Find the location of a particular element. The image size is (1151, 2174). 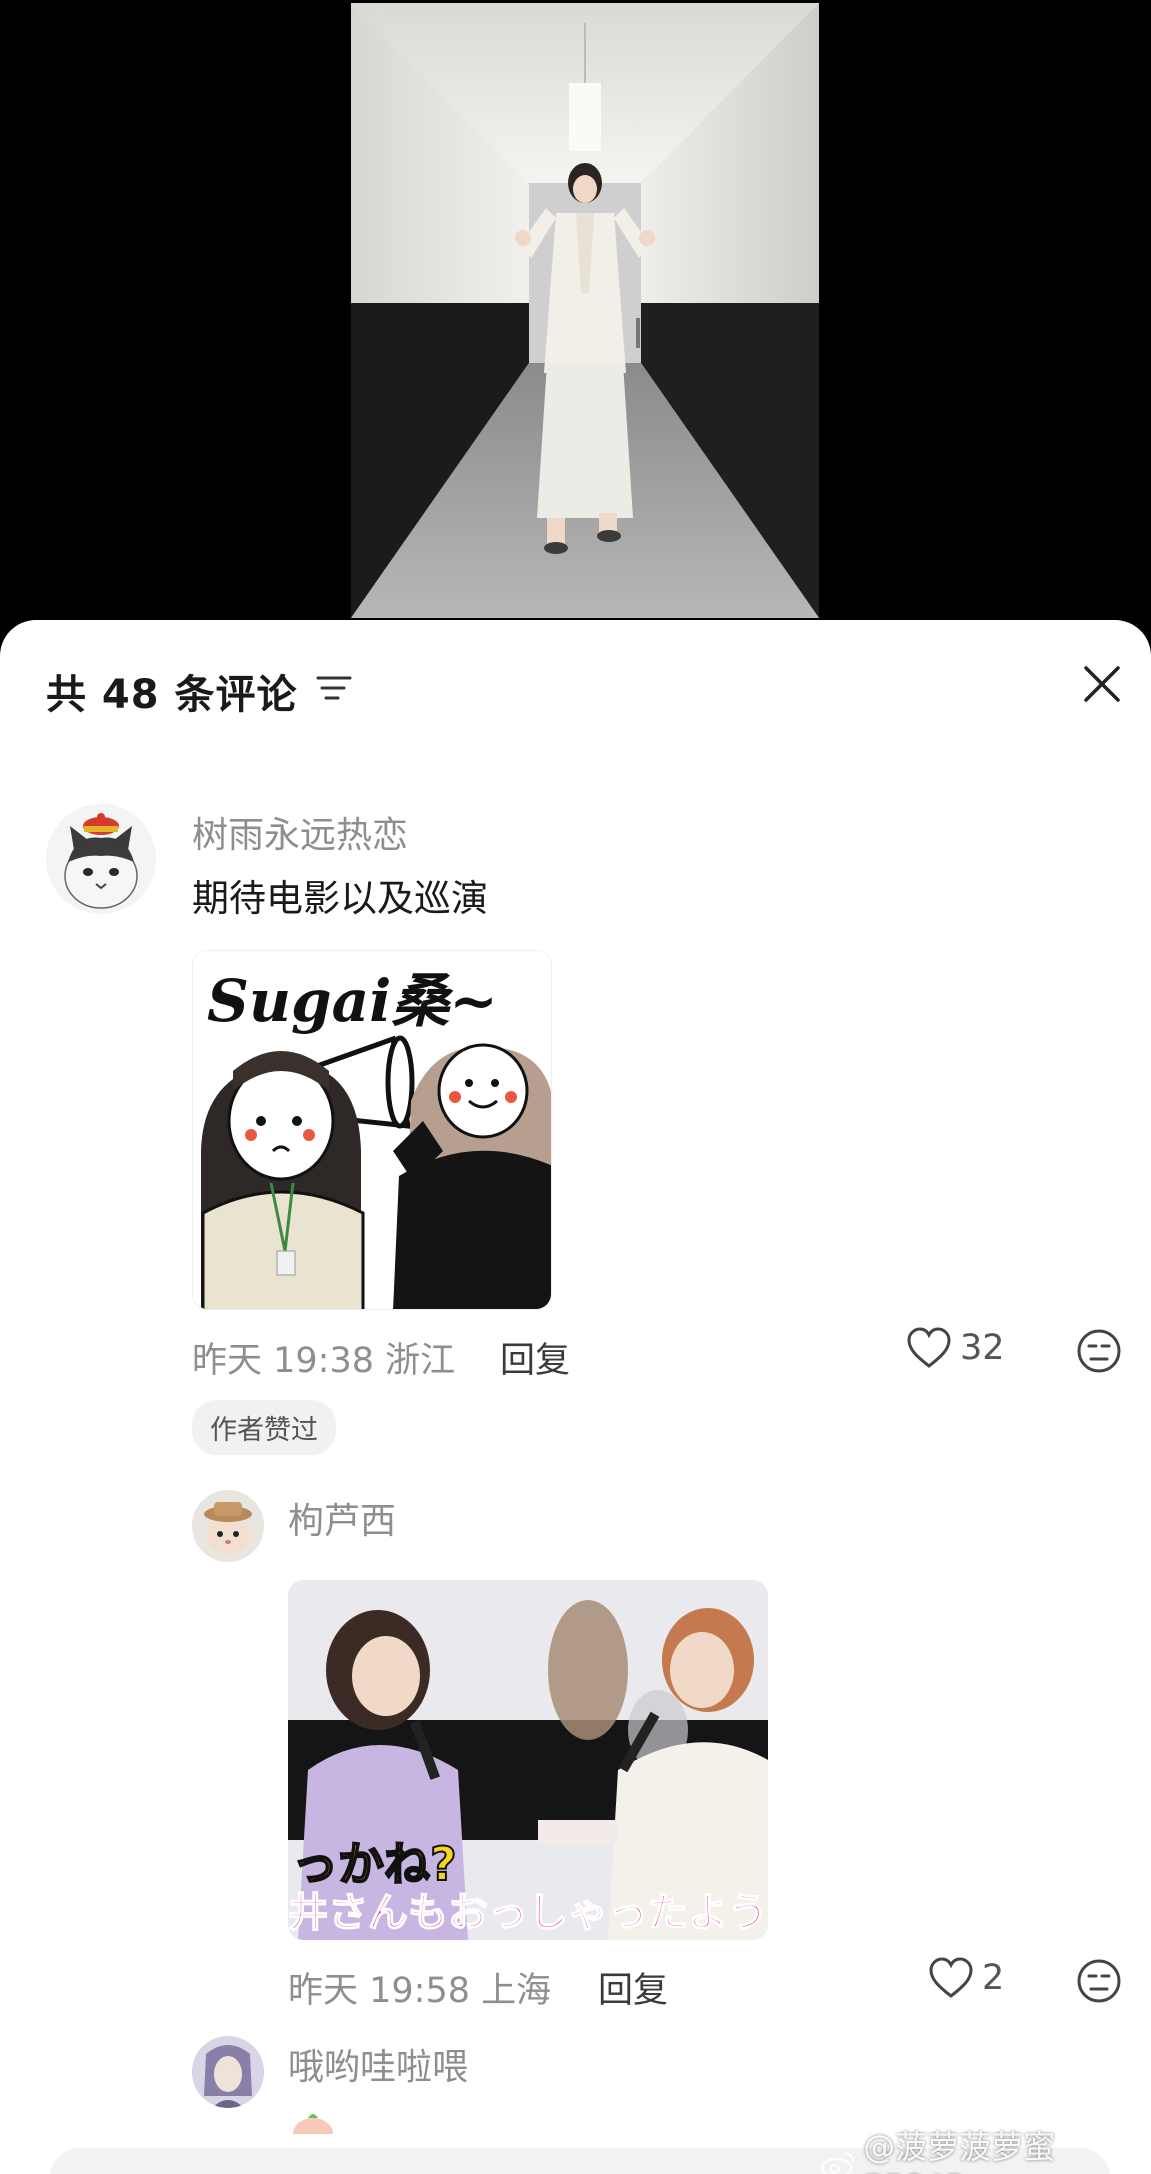

author-liked-badge: 作者赞过 is located at coordinates (264, 1427).